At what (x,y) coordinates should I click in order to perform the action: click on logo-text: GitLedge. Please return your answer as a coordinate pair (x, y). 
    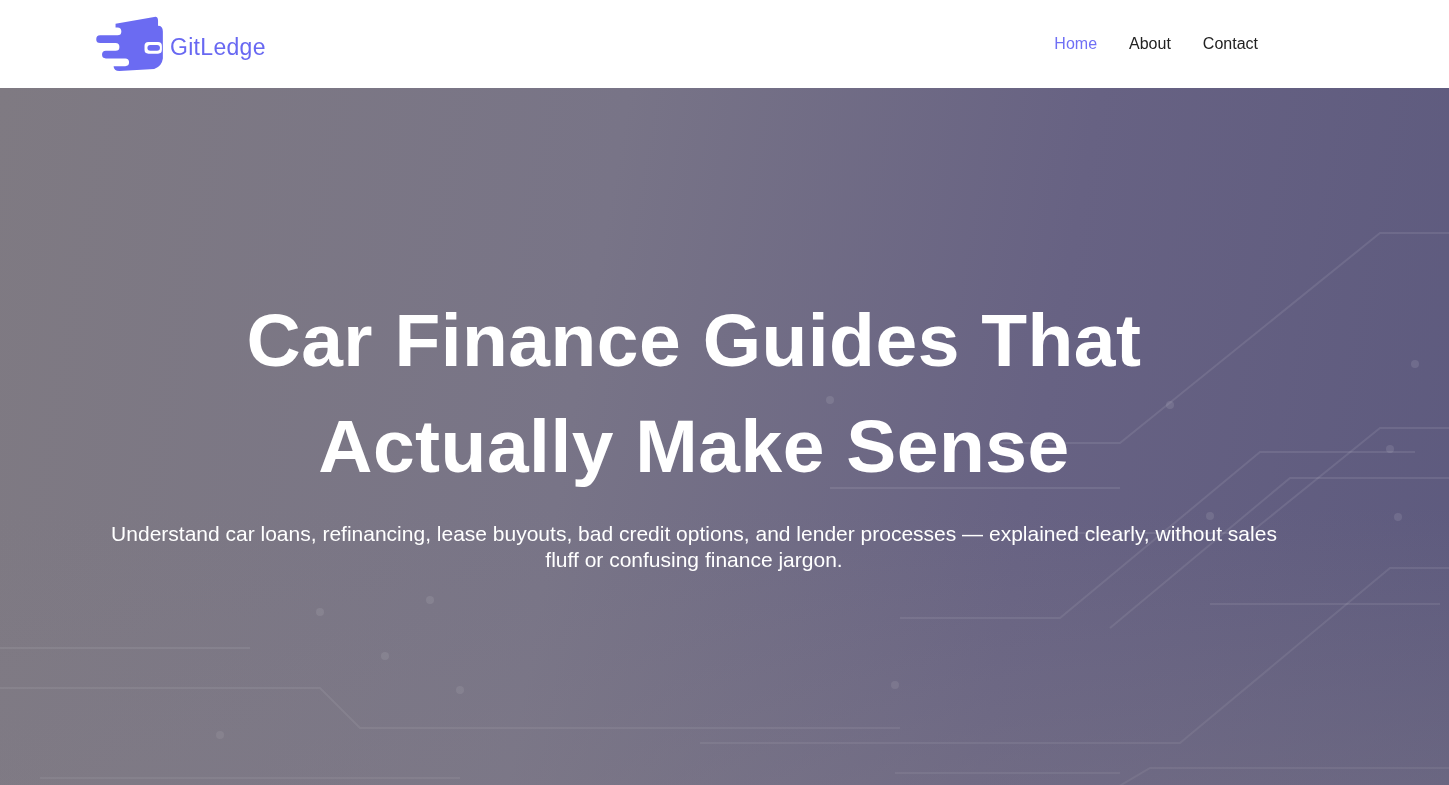
    Looking at the image, I should click on (218, 47).